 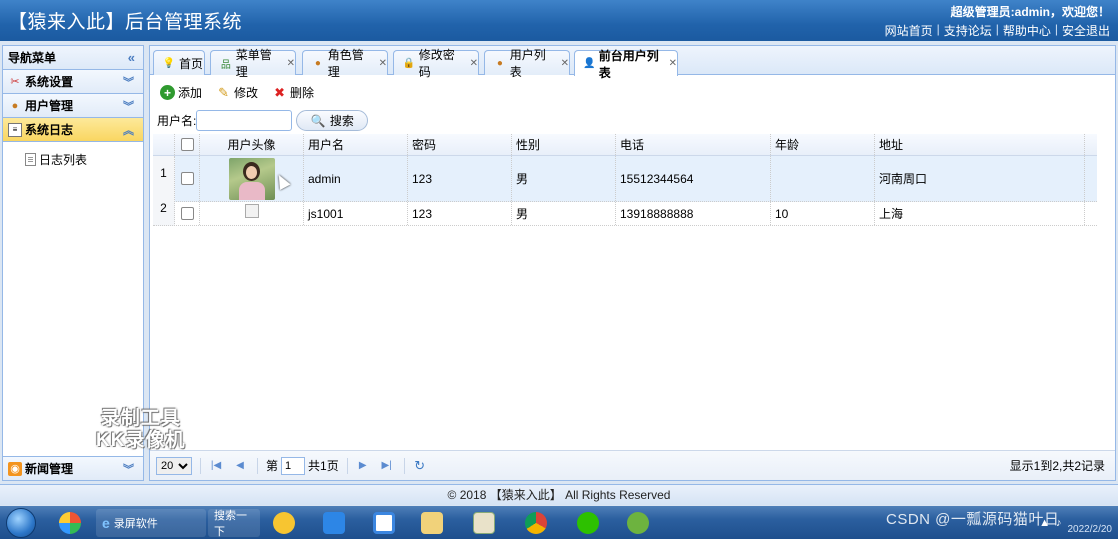 What do you see at coordinates (234, 523) in the screenshot?
I see `taskbar-task-search: 搜索一下` at bounding box center [234, 523].